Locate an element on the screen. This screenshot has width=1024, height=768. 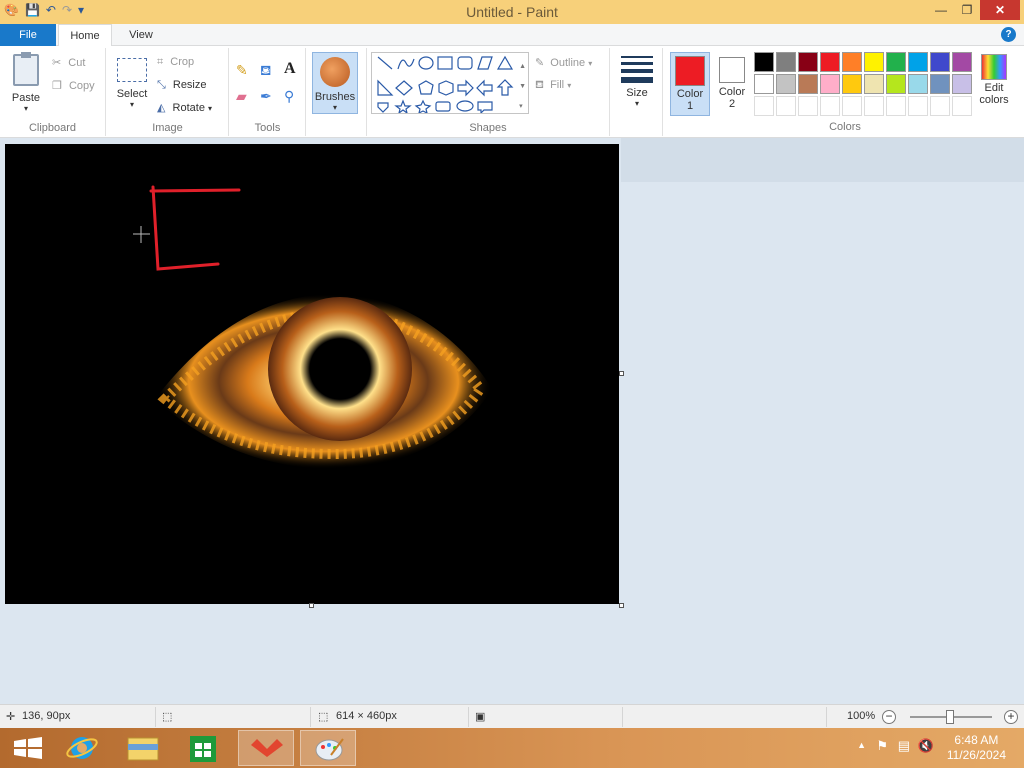
fill-bucket-icon: ⛾ is located at coordinates (265, 71).